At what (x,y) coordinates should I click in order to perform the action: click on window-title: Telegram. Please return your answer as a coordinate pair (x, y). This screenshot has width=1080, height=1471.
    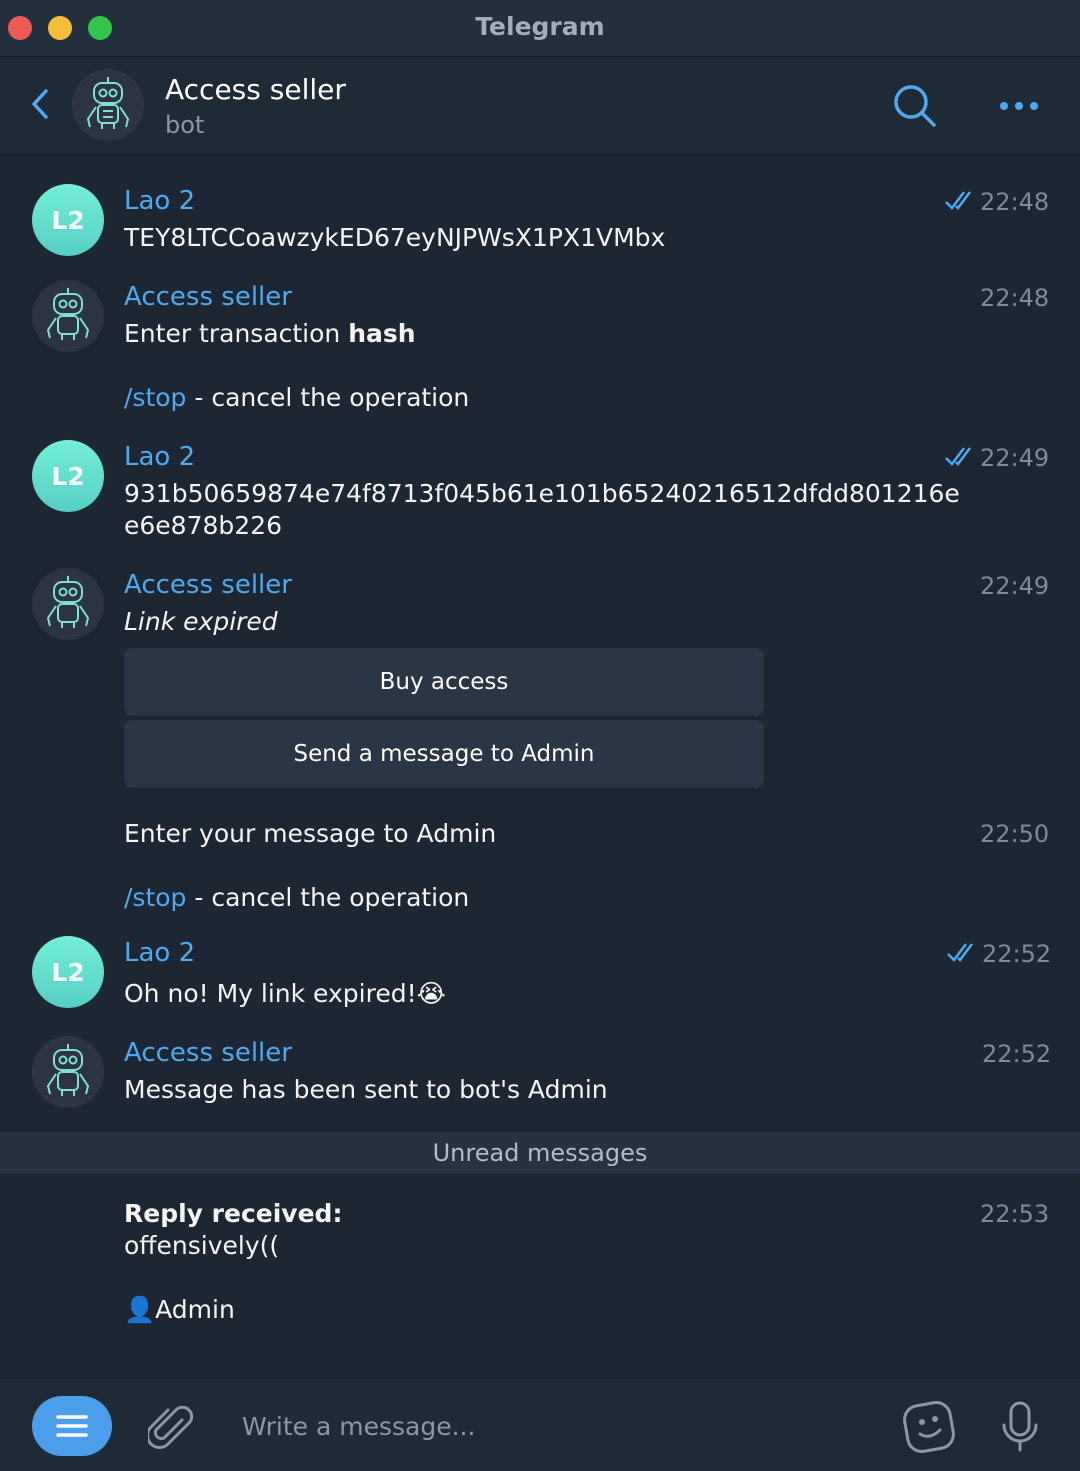
    Looking at the image, I should click on (540, 26).